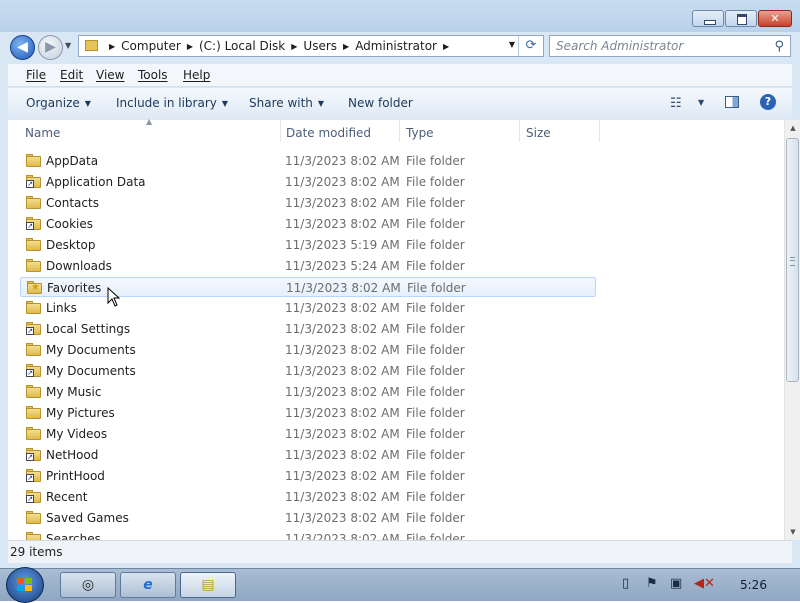 This screenshot has width=800, height=603. I want to click on file-row: Downloads 11/3/2023 5:24 AM File folder, so click(308, 266).